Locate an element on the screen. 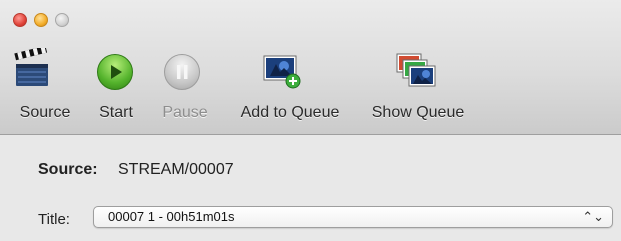  source-label: Source: is located at coordinates (68, 169).